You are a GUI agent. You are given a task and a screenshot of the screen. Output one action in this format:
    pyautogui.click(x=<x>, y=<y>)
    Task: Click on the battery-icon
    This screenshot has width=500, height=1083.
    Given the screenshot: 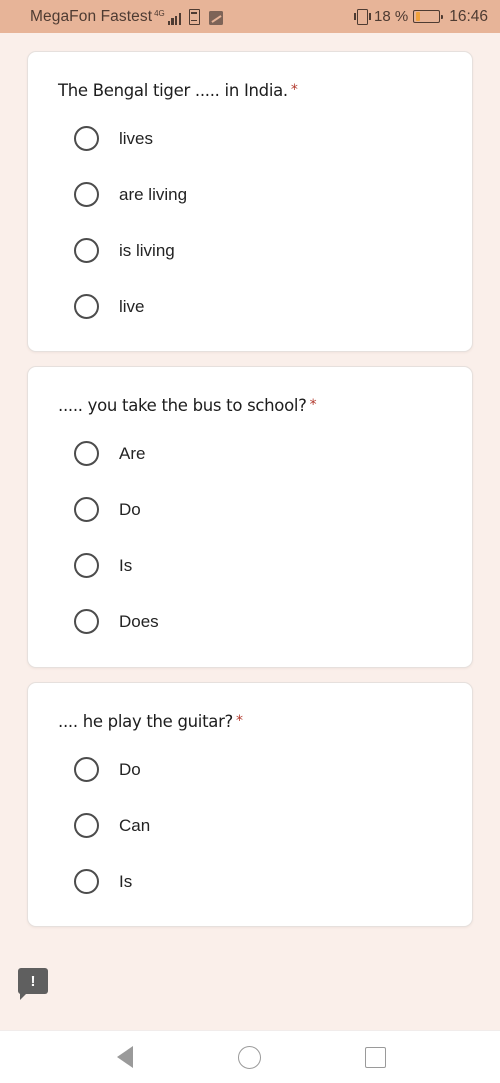 What is the action you would take?
    pyautogui.click(x=428, y=16)
    